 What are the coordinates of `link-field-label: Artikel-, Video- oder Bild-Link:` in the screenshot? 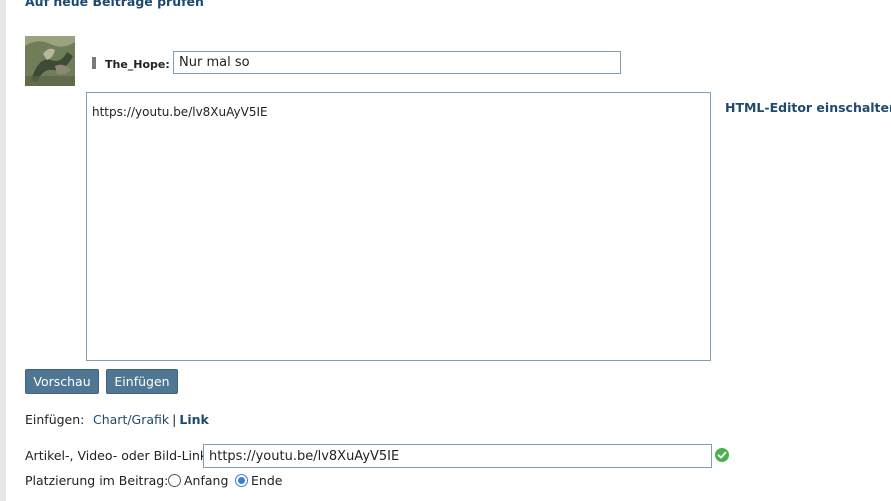 It's located at (118, 455).